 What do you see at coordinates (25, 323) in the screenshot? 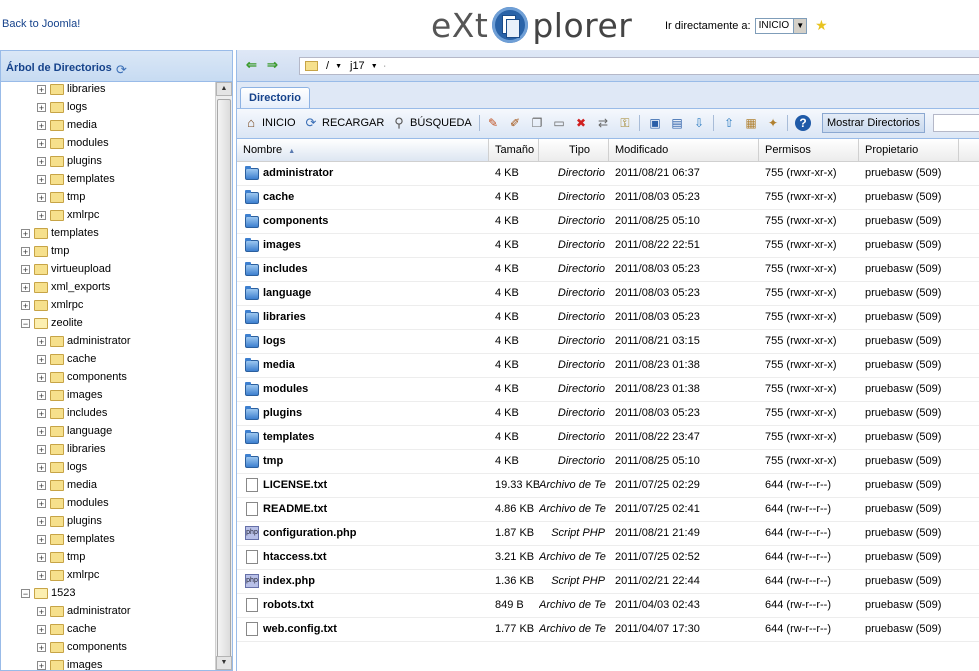
I see `collapse-icon: −` at bounding box center [25, 323].